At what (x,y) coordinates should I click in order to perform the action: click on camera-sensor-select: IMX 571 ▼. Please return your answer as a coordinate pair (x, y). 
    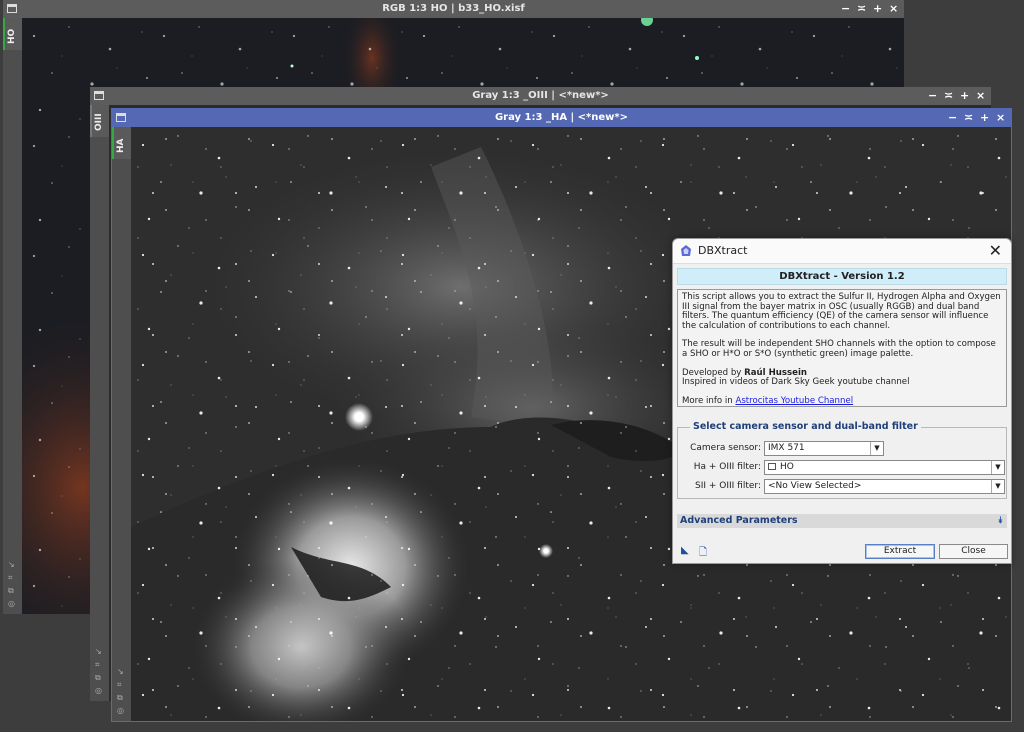
    Looking at the image, I should click on (824, 448).